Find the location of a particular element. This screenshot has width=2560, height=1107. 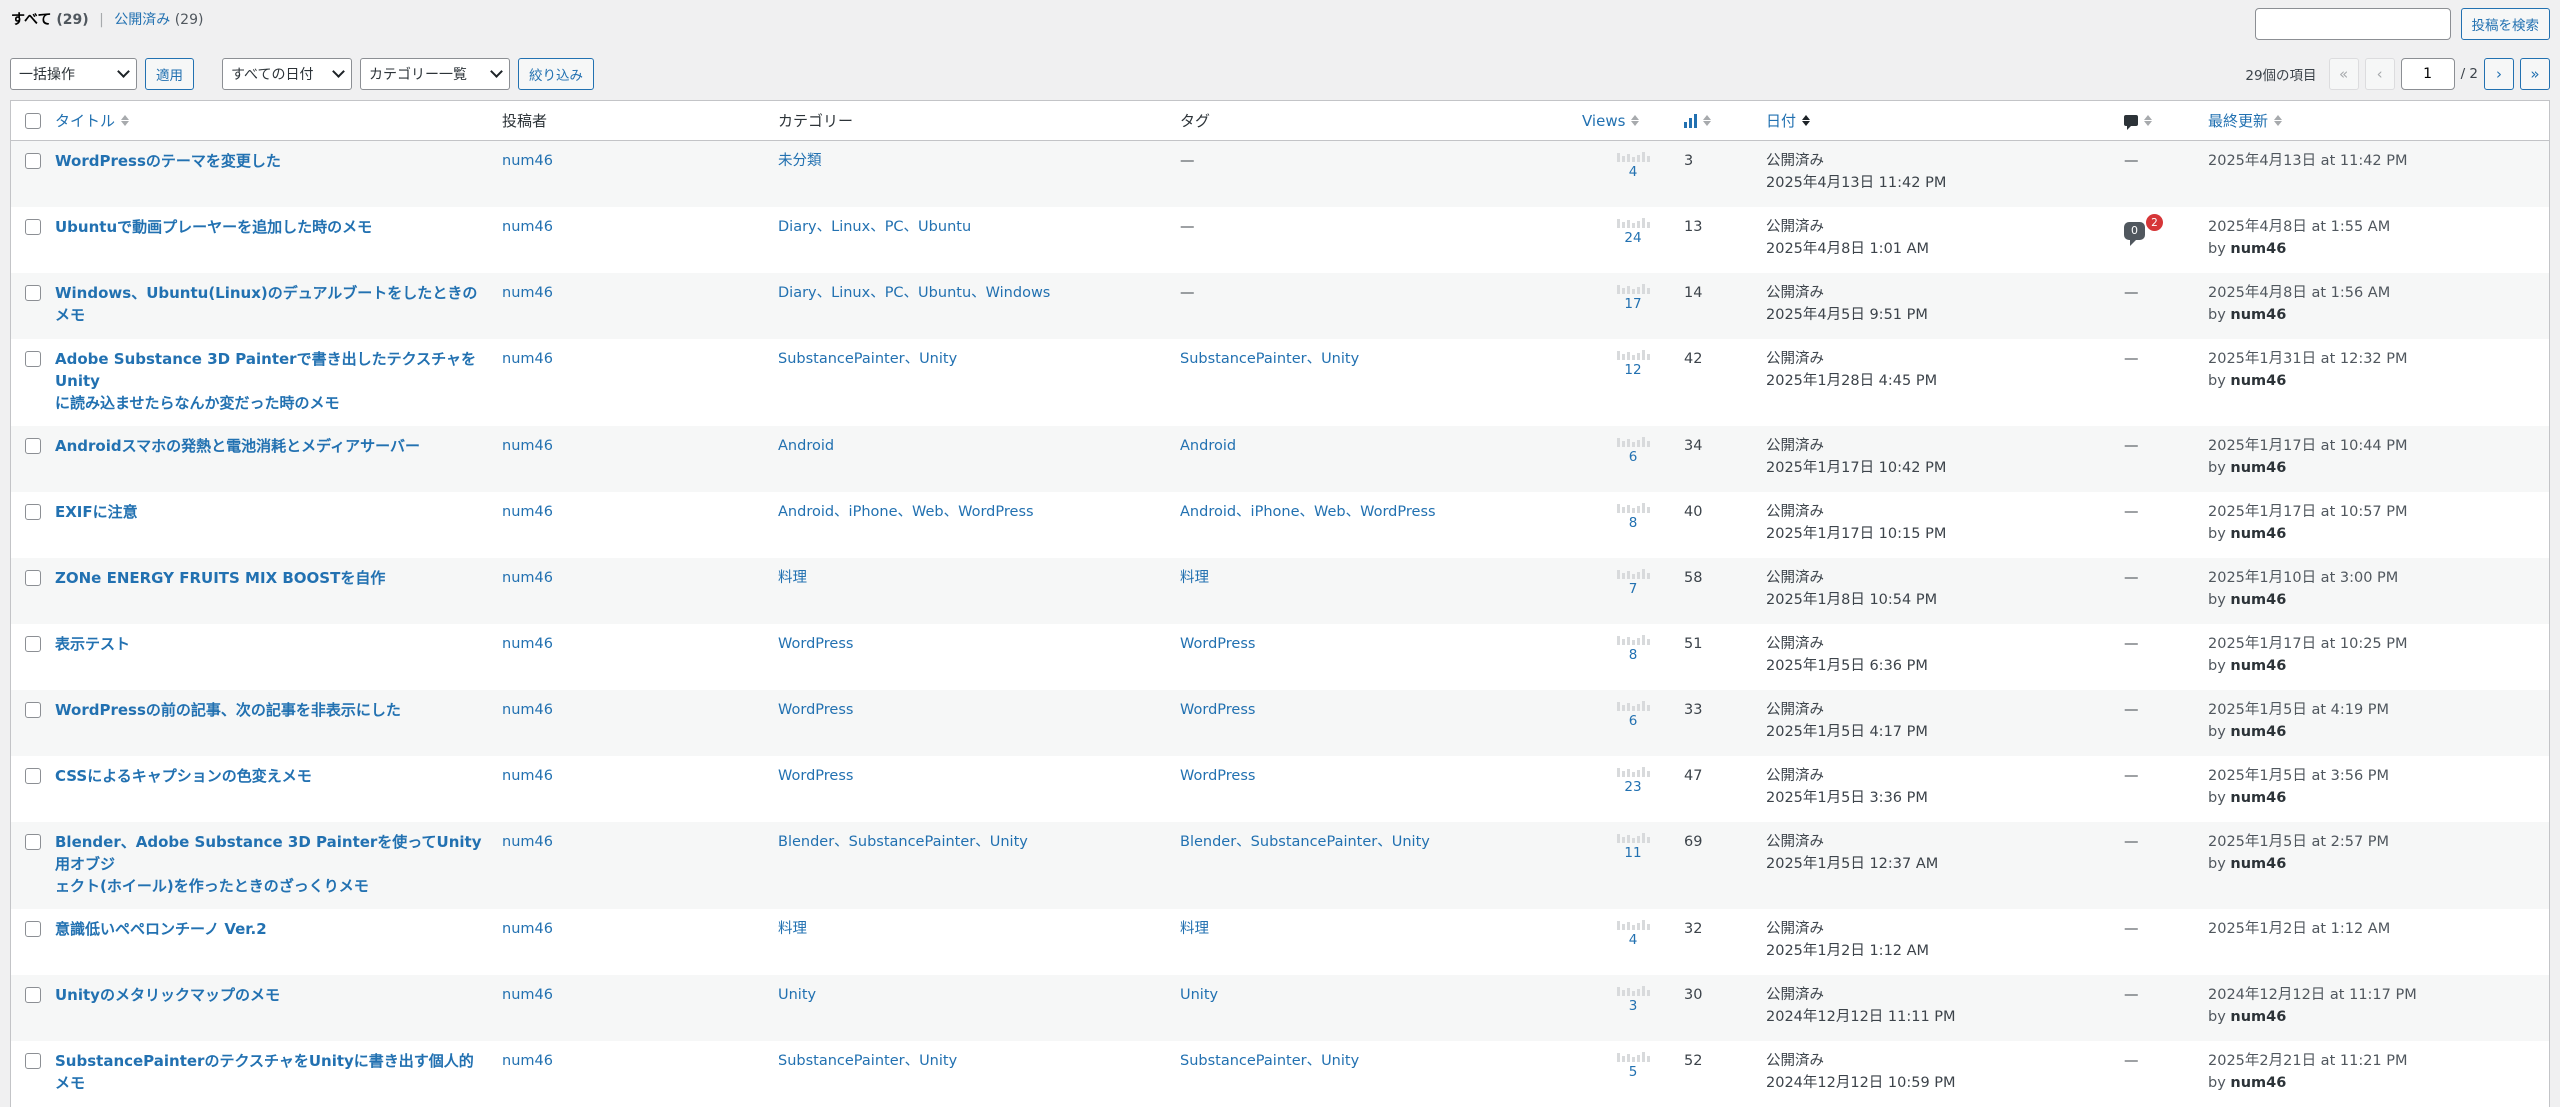

post-views: 6 is located at coordinates (1633, 723).